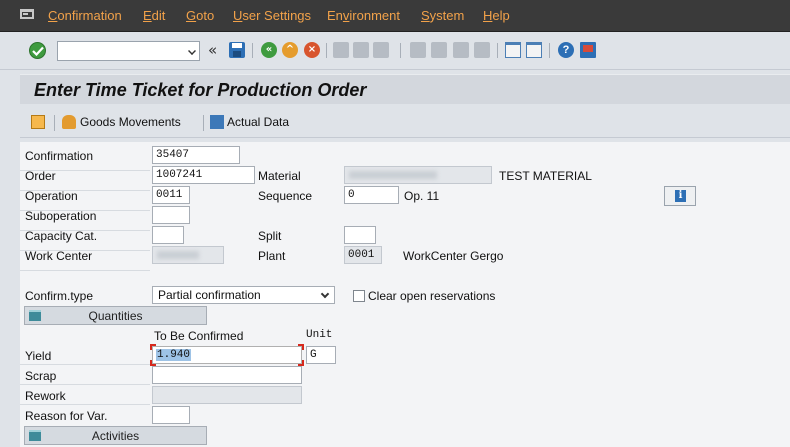  Describe the element at coordinates (265, 123) in the screenshot. I see `actual-data-button: Actual Data` at that location.